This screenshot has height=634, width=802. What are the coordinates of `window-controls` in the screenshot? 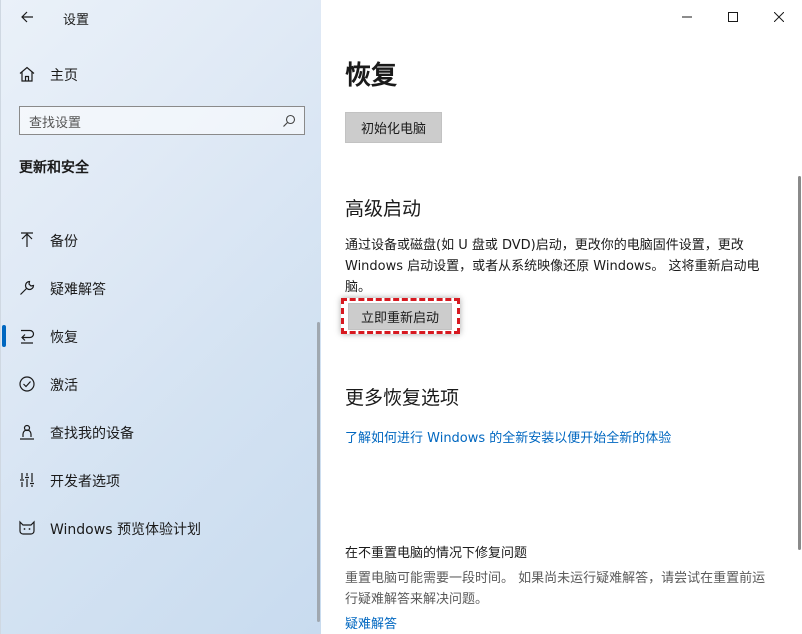 It's located at (733, 17).